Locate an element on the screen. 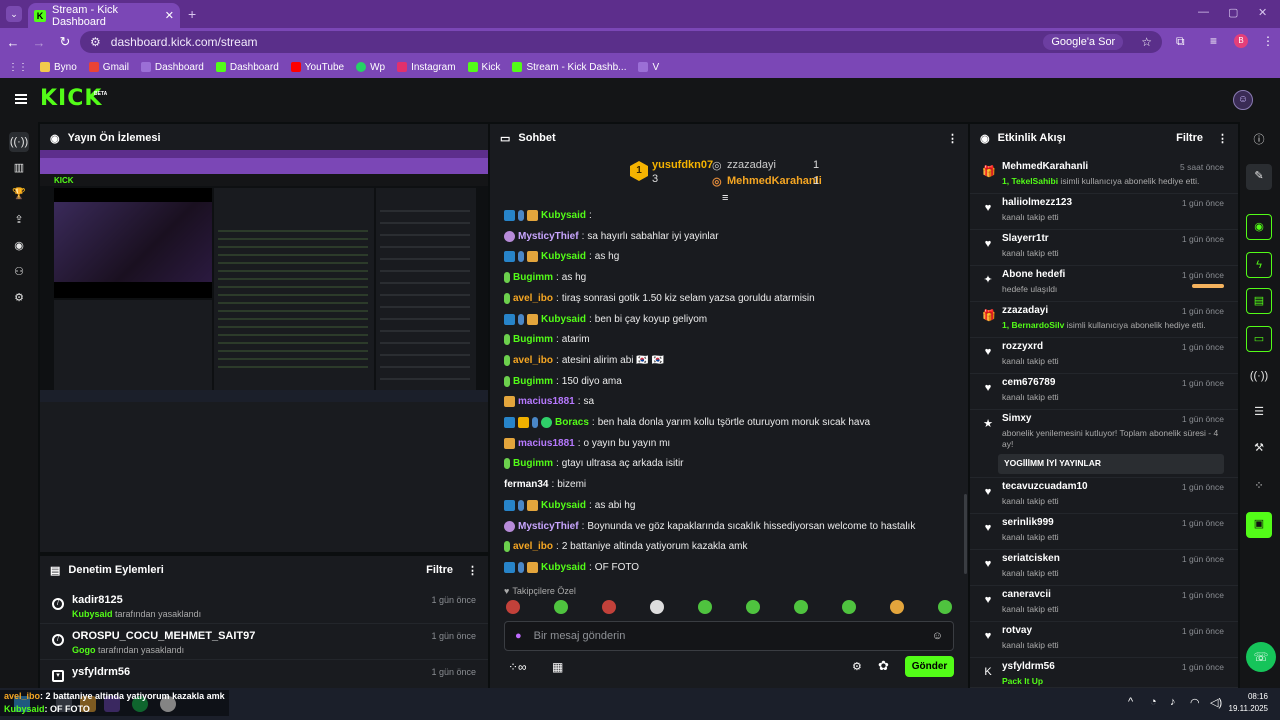 Image resolution: width=1280 pixels, height=720 pixels. chat-username: avel_ibo is located at coordinates (533, 360).